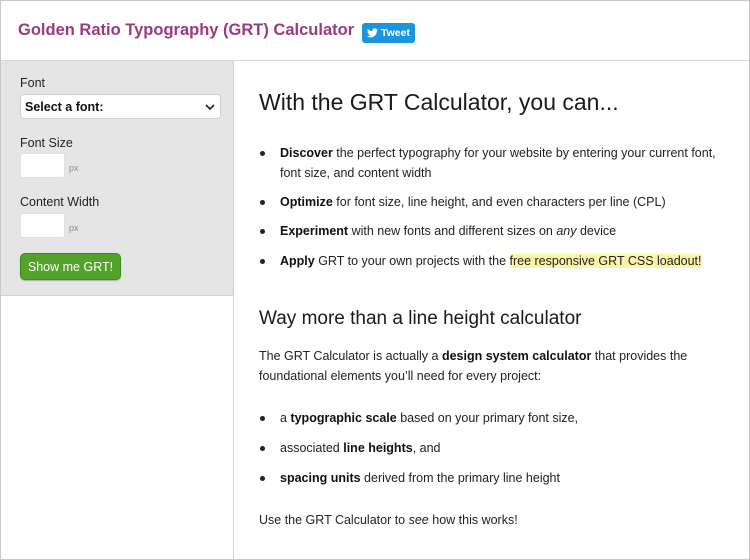 The height and width of the screenshot is (560, 750). I want to click on font-size-unit: px, so click(74, 168).